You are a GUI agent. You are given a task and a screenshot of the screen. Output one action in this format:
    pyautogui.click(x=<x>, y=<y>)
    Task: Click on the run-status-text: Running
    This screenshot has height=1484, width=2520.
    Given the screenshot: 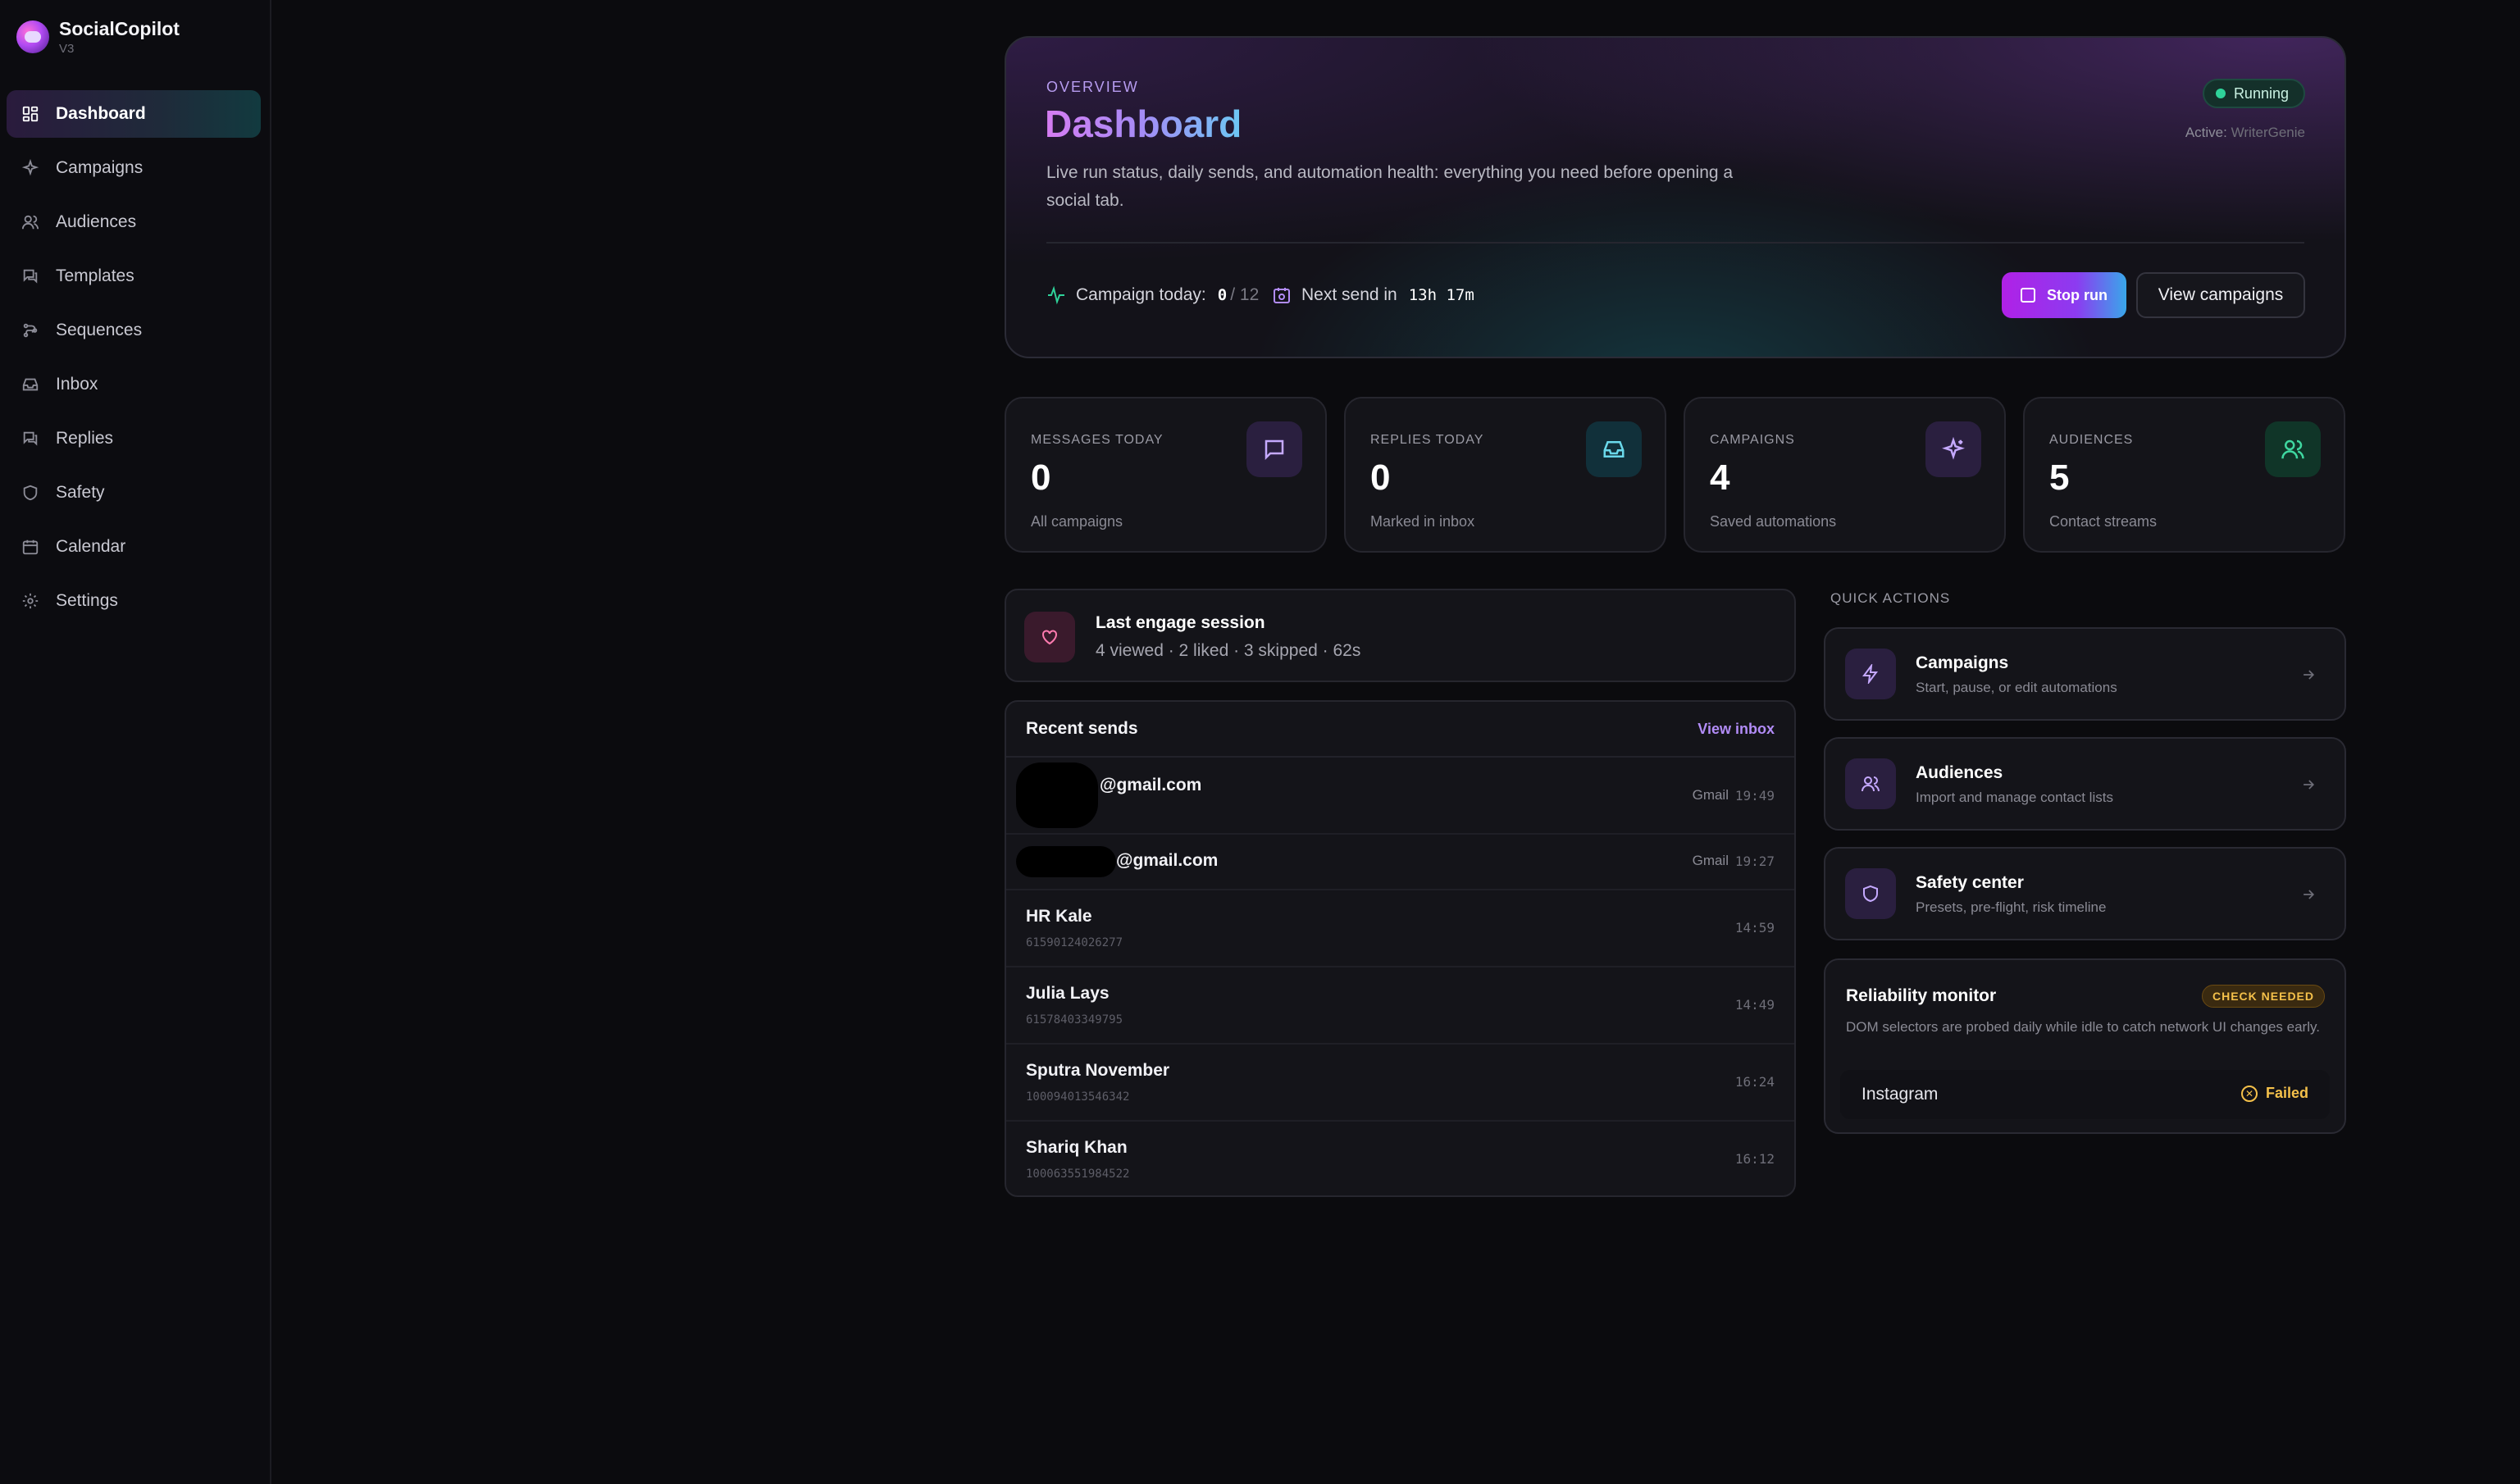 What is the action you would take?
    pyautogui.click(x=2261, y=93)
    